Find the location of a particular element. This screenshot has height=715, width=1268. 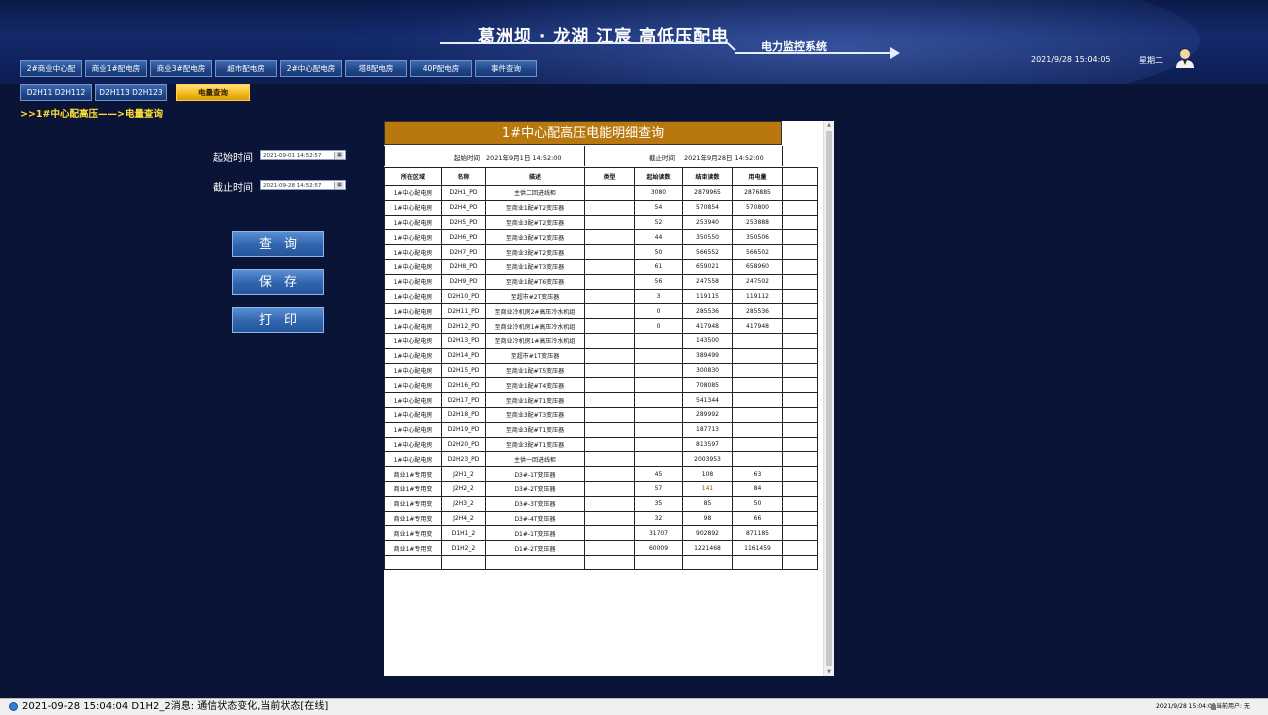

table-row: 1#中心配电房 D2H16_PD 至商业1配#T4变压器 708085 is located at coordinates (601, 385).